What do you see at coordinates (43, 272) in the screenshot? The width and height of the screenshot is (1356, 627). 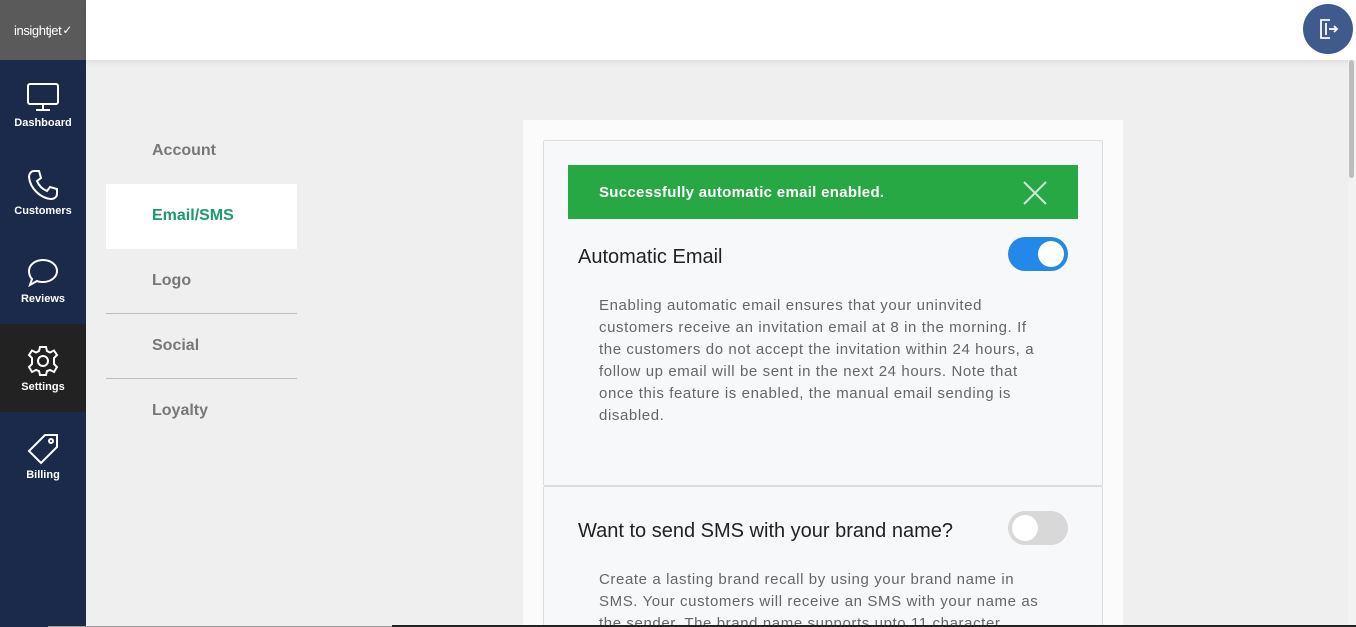 I see `chat-bubble-icon` at bounding box center [43, 272].